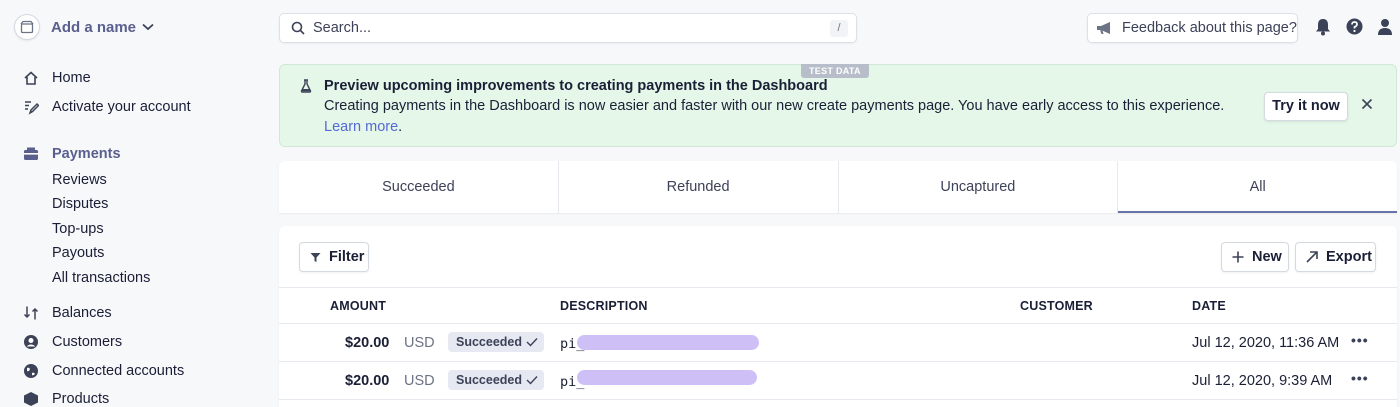 The image size is (1400, 407). I want to click on feedback-label: Feedback about this page?, so click(1209, 28).